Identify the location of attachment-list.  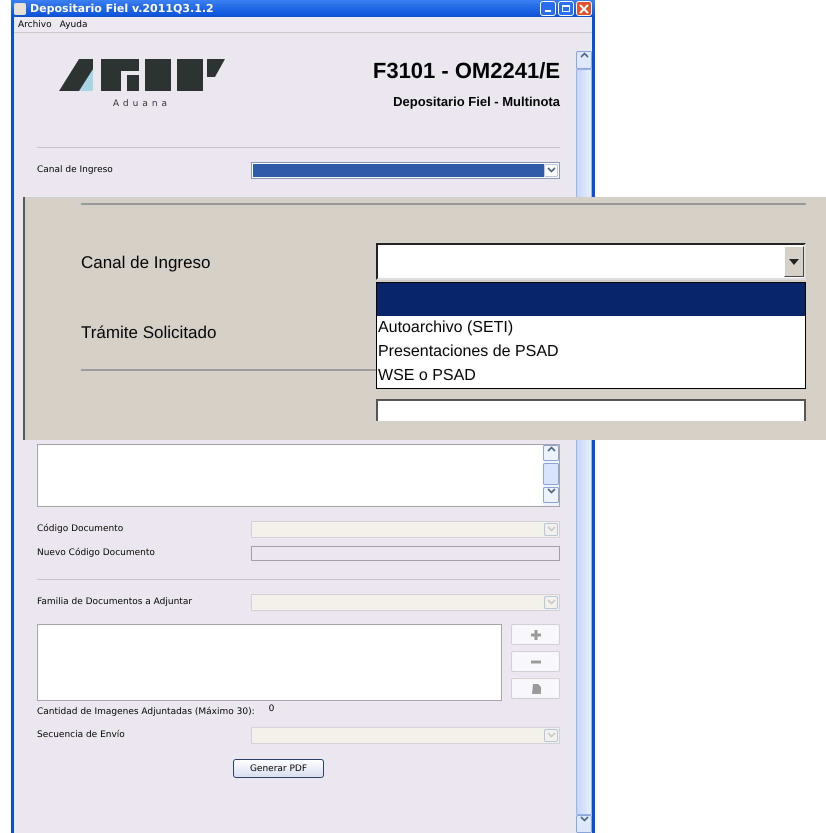
(269, 662).